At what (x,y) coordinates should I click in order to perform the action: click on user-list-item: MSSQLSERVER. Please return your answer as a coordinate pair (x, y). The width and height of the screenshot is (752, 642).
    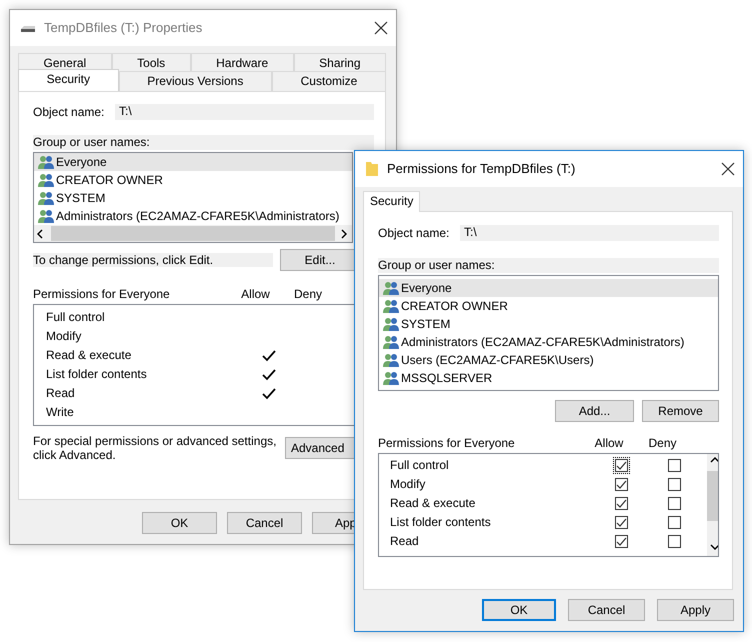
    Looking at the image, I should click on (548, 378).